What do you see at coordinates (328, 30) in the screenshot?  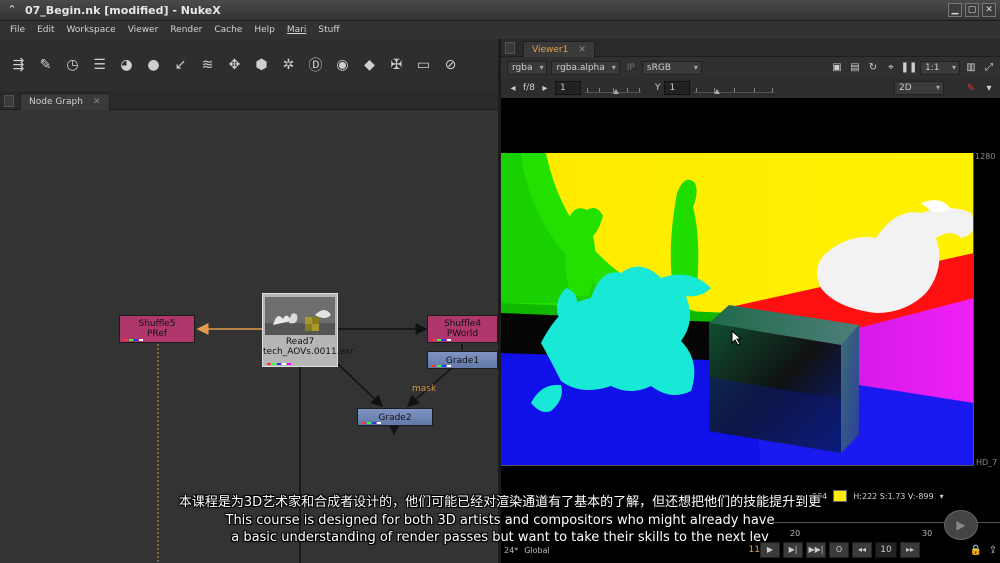 I see `menu-stuff: Stuff` at bounding box center [328, 30].